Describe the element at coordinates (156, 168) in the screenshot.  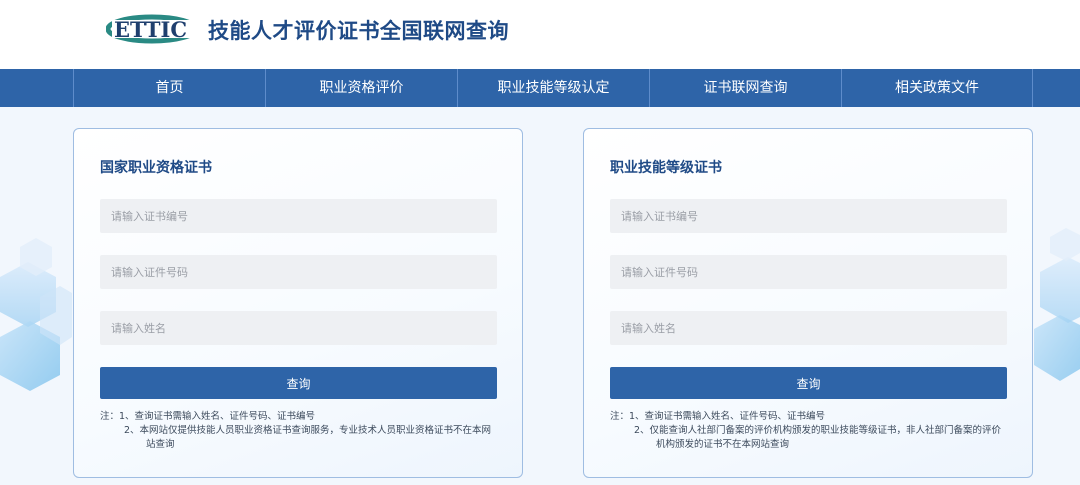
I see `card-title: 国家职业资格证书` at that location.